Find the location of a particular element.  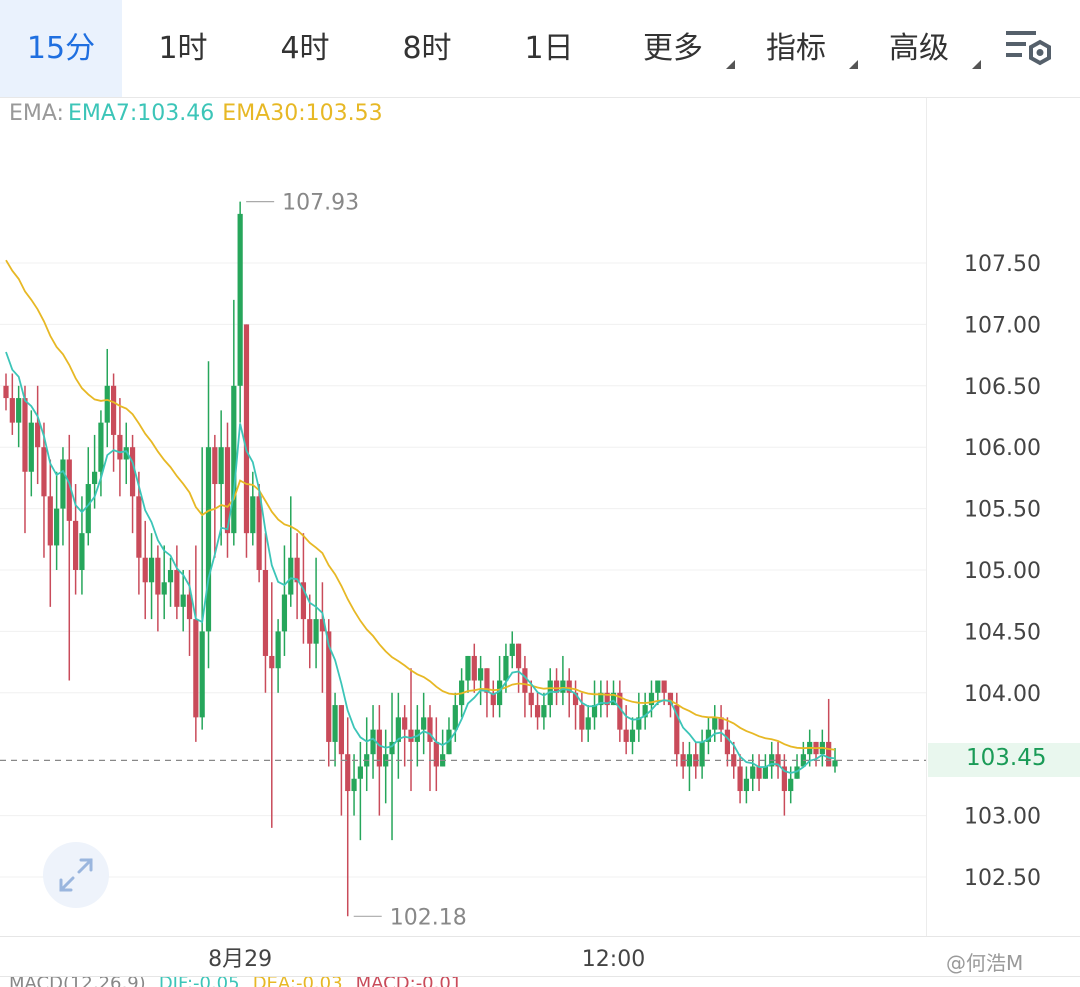

tab-indicators: 指标 is located at coordinates (803, 48).